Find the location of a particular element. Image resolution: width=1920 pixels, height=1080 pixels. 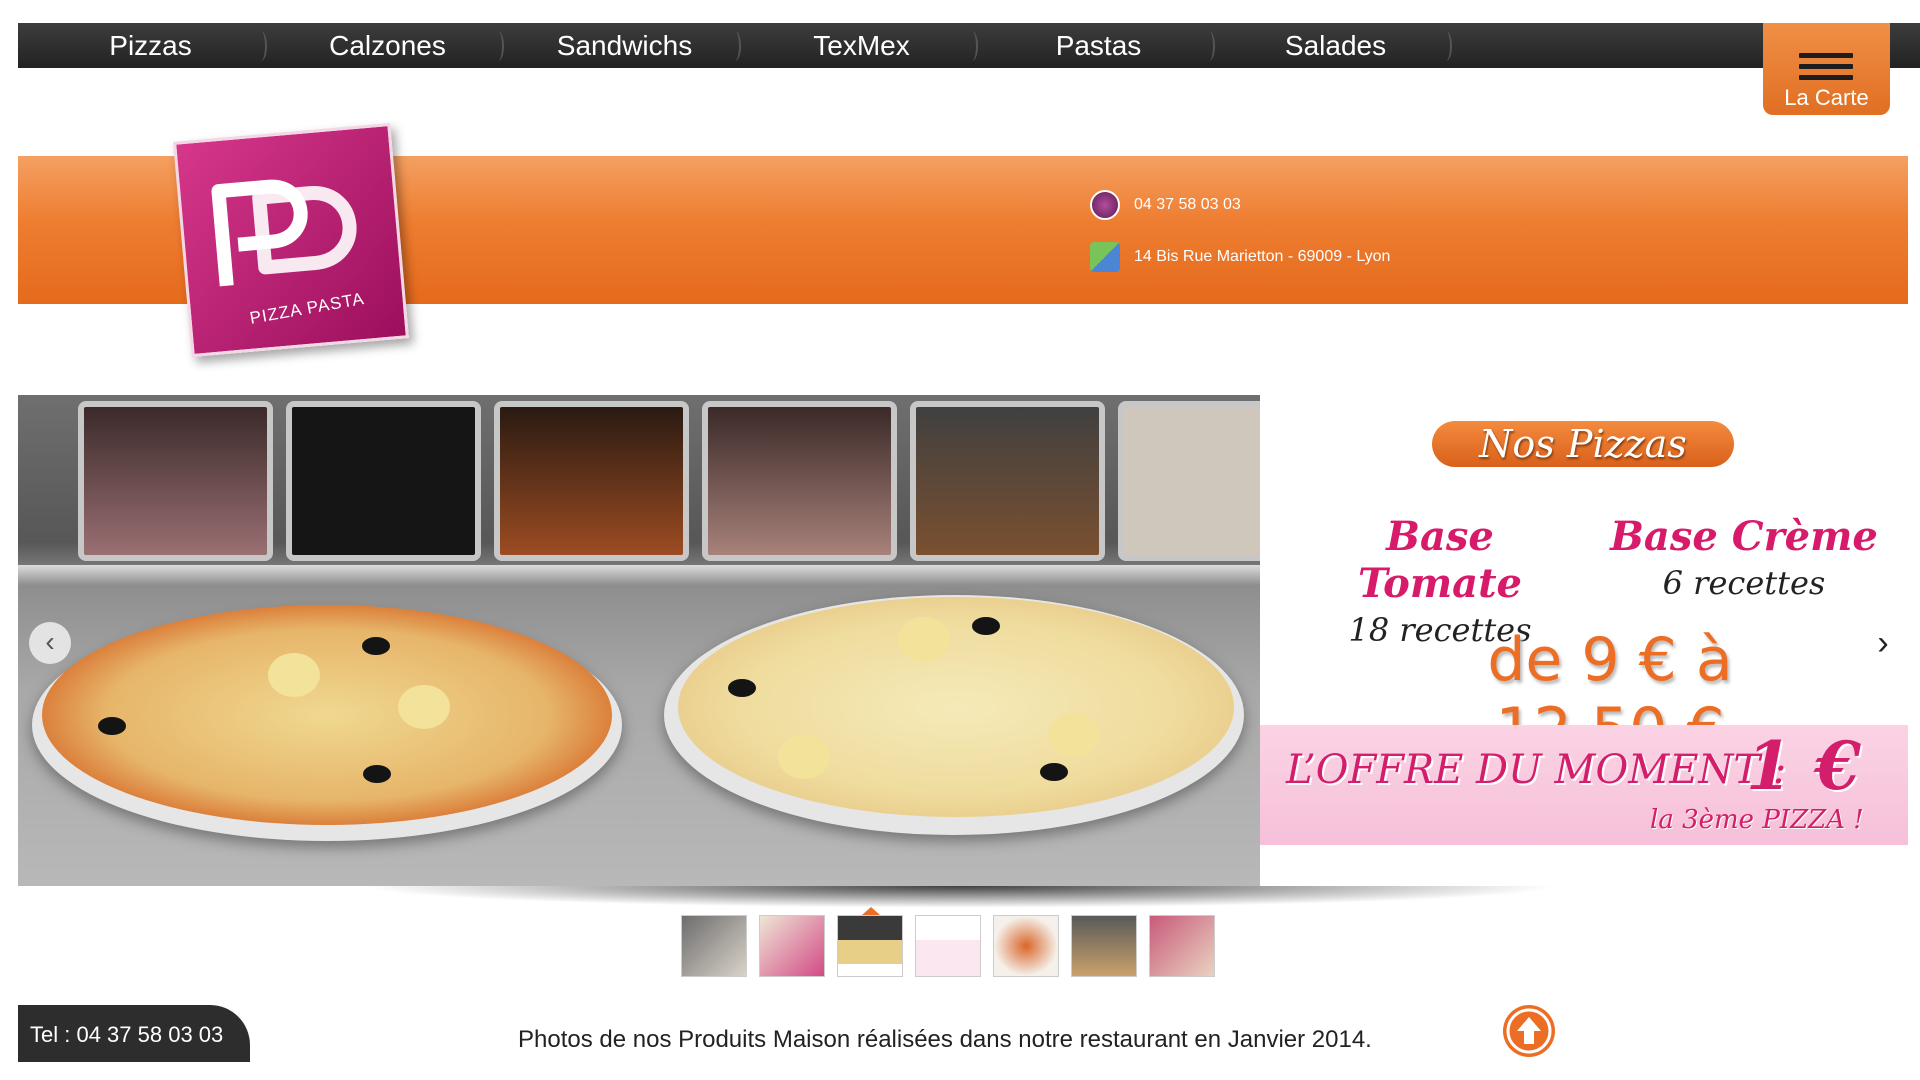

hamburger-icon is located at coordinates (1826, 67).